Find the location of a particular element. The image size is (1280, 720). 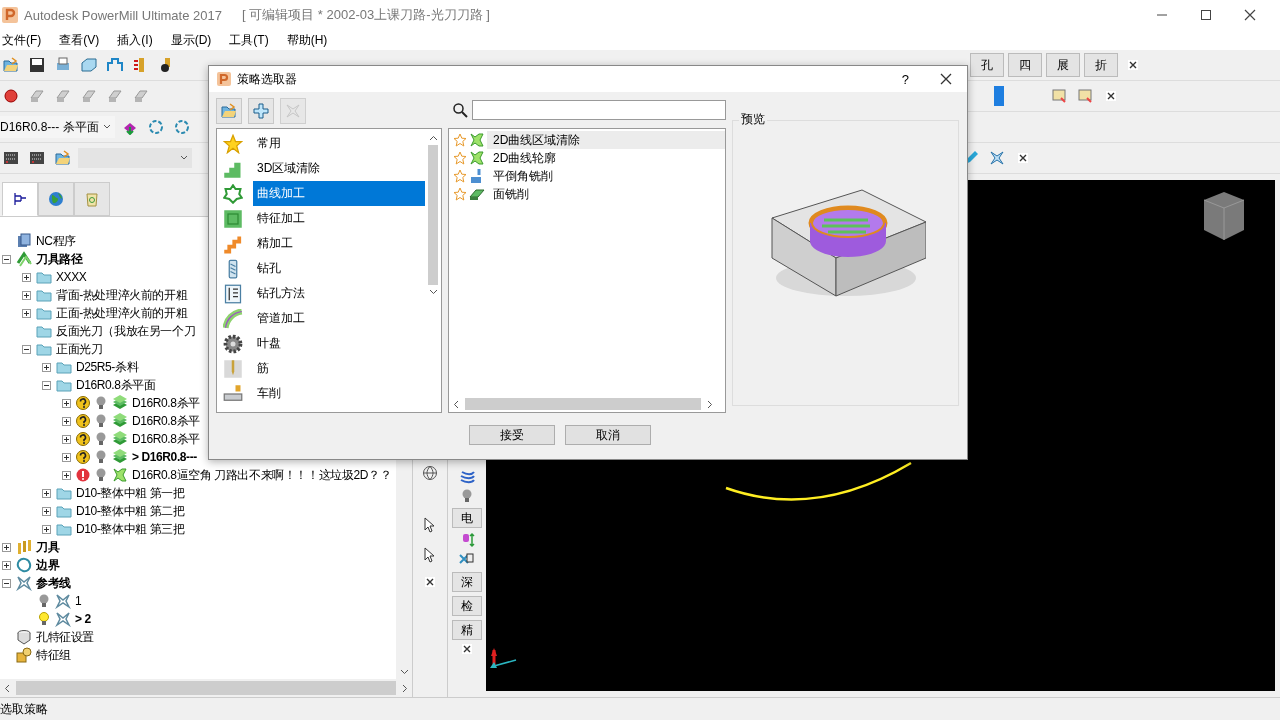

project-name: [ 可编辑项目 * 2002-03上课刀路-光刀刀路 ] is located at coordinates (366, 15).